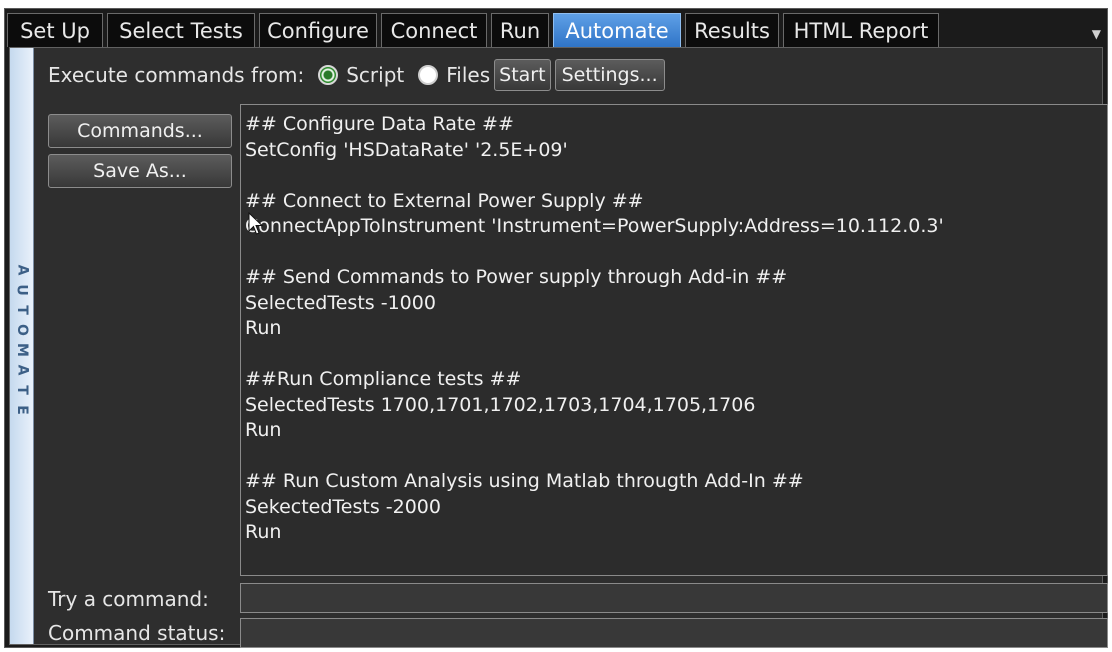 This screenshot has width=1112, height=652. What do you see at coordinates (406, 149) in the screenshot?
I see `script-line: SetConfig 'HSDataRate' '2.5E+09'` at bounding box center [406, 149].